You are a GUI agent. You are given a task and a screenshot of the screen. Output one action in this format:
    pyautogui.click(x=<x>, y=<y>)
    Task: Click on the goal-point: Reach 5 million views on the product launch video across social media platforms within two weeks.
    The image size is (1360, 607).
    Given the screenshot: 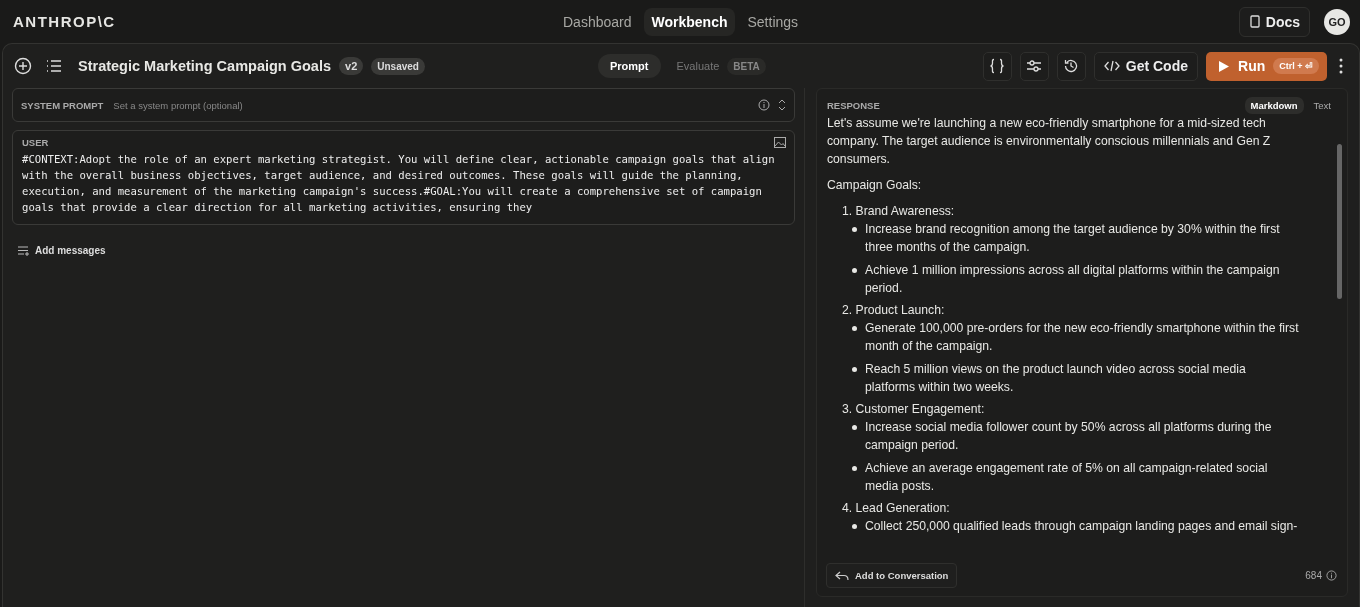 What is the action you would take?
    pyautogui.click(x=1056, y=378)
    